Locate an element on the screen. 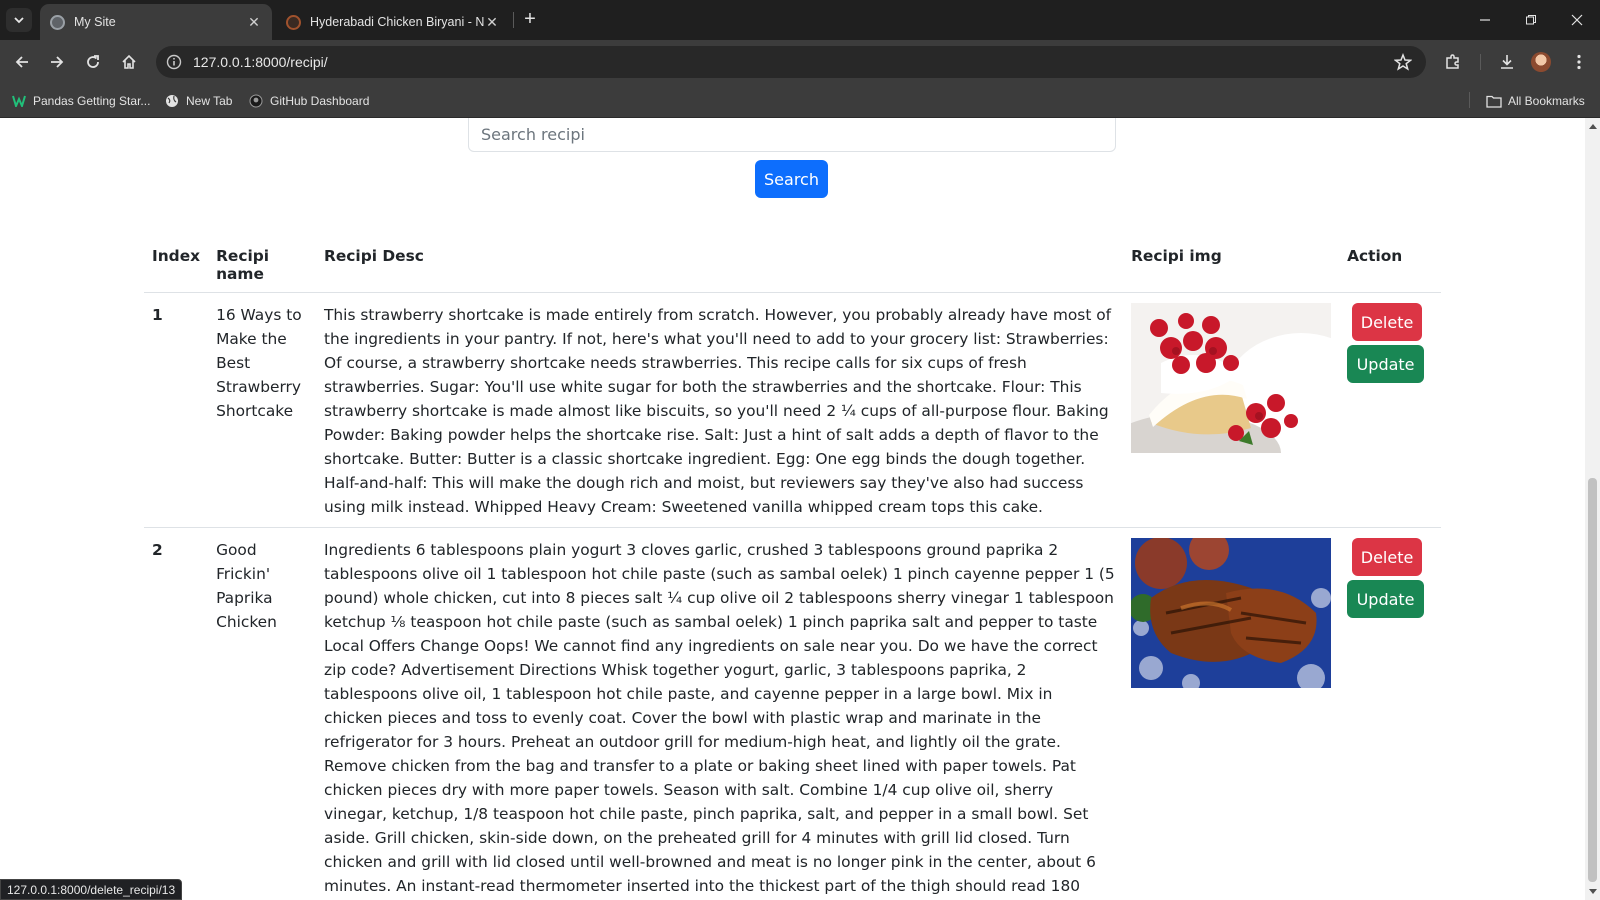 This screenshot has height=900, width=1600. restore-icon is located at coordinates (1531, 20).